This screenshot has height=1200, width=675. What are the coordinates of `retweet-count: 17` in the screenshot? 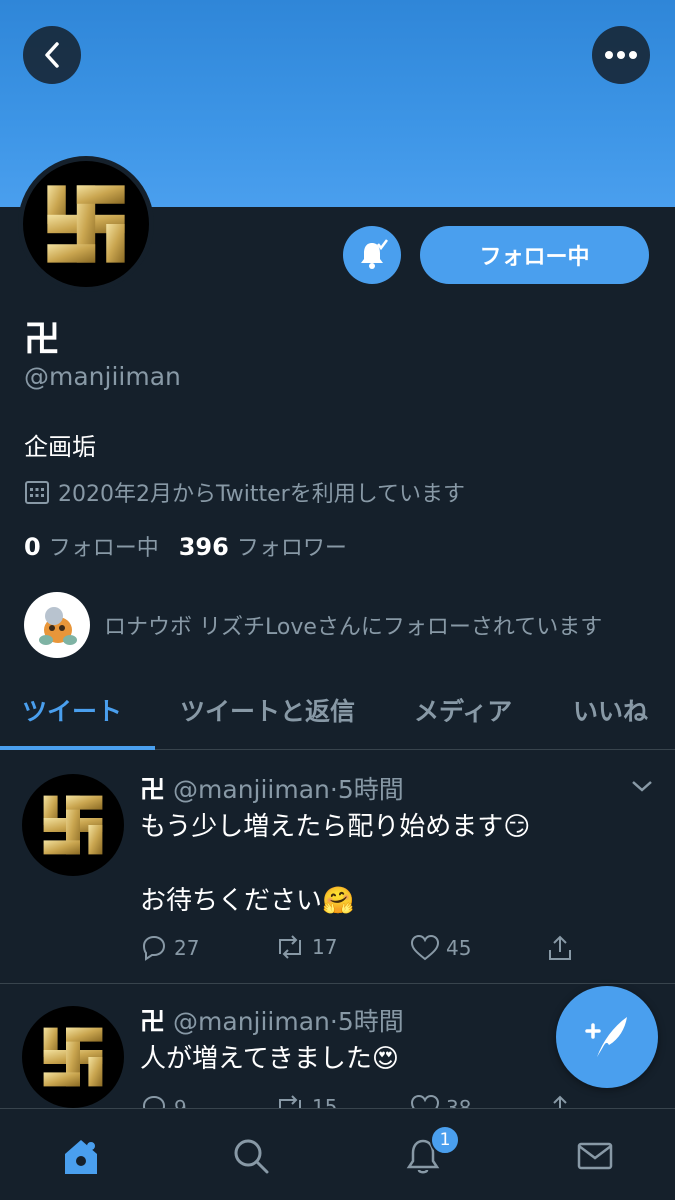 It's located at (325, 947).